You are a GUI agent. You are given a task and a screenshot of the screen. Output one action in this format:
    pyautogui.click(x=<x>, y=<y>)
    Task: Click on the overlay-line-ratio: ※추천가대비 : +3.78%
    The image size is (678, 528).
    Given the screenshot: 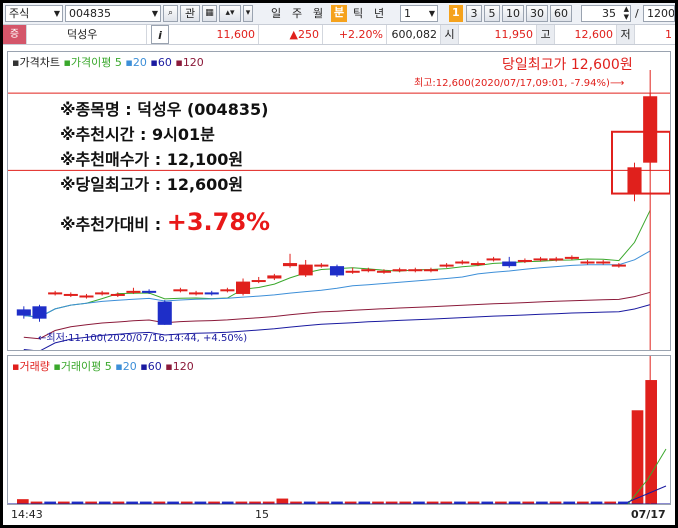 What is the action you would take?
    pyautogui.click(x=165, y=222)
    